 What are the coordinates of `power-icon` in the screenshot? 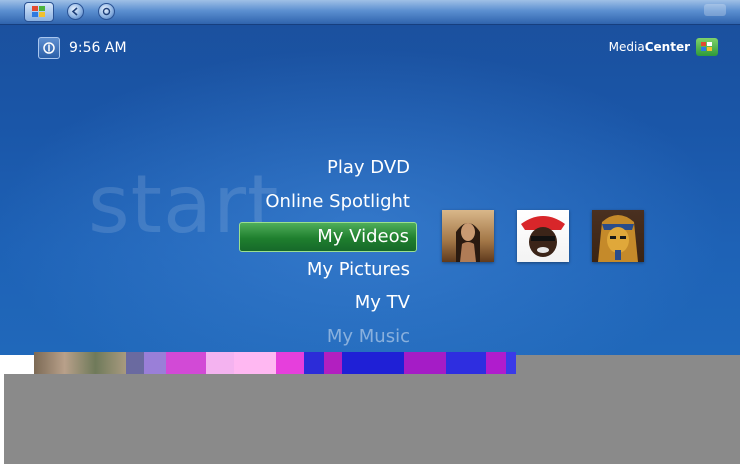 It's located at (49, 48).